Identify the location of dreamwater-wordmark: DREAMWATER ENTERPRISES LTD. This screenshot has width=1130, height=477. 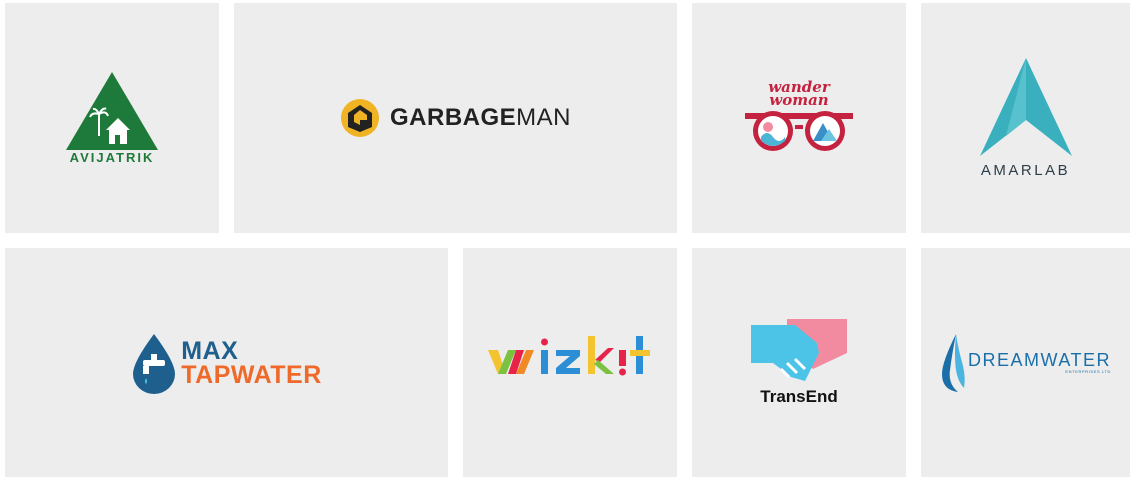
(1039, 362).